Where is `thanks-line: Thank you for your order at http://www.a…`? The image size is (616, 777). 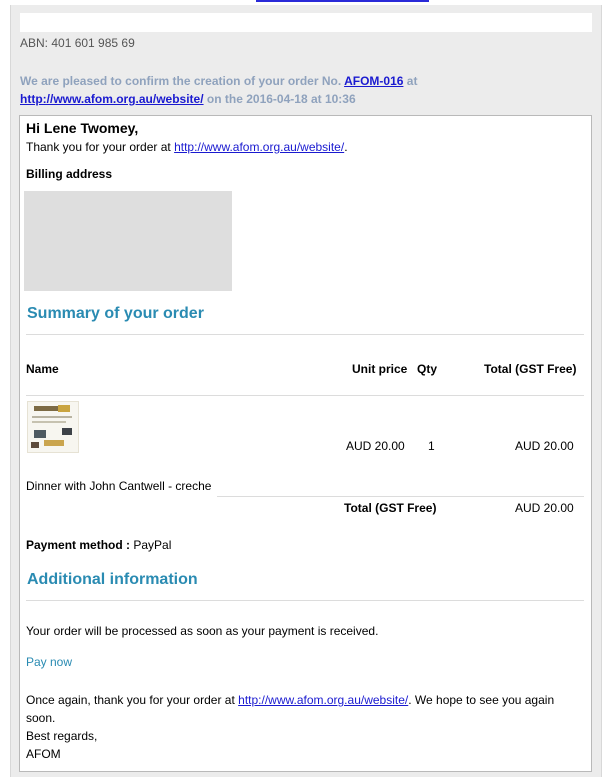
thanks-line: Thank you for your order at http://www.a… is located at coordinates (187, 147).